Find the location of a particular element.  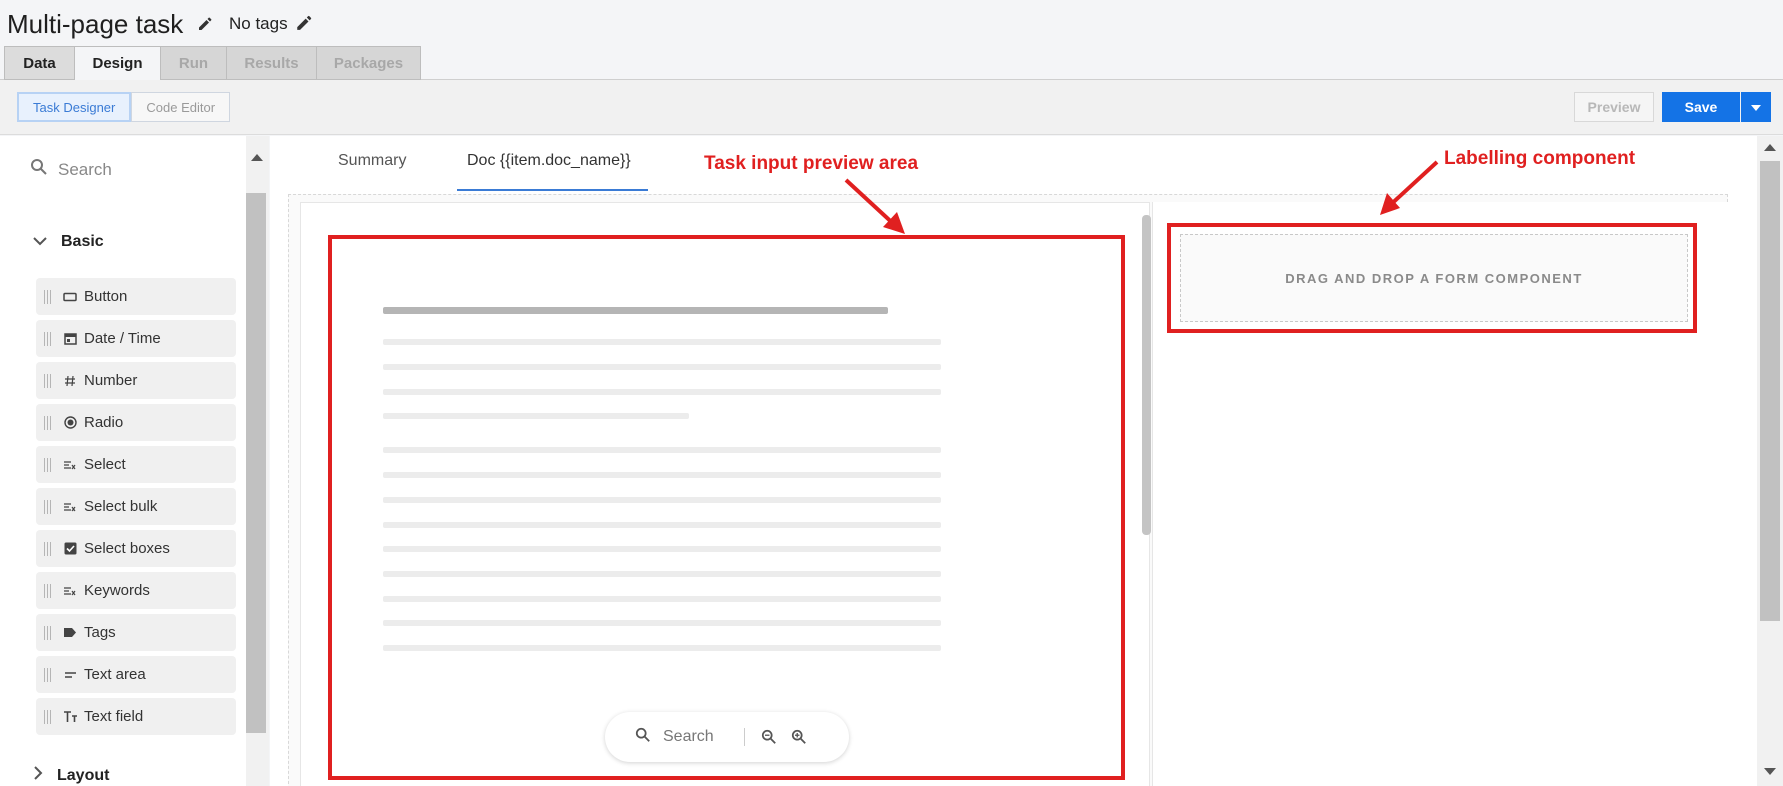

page-scrollbar is located at coordinates (1770, 461).